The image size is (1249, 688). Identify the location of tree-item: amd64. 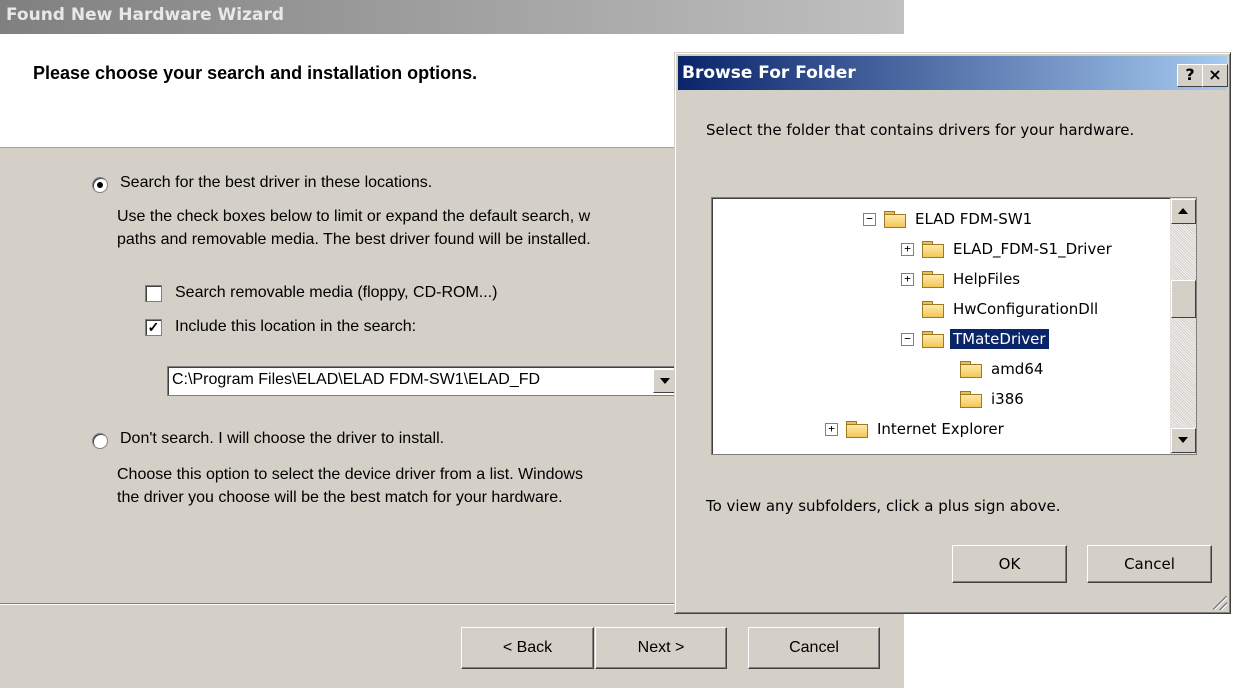
(992, 369).